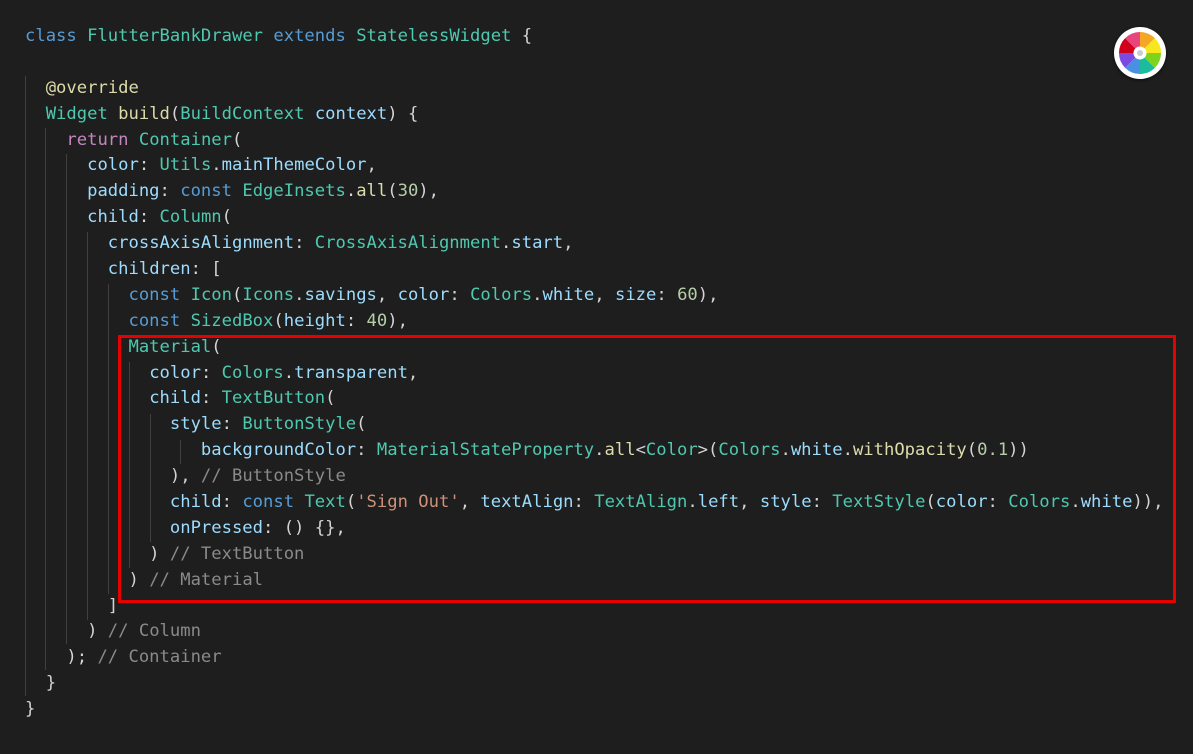 The image size is (1193, 754). Describe the element at coordinates (175, 398) in the screenshot. I see `code-token: child` at that location.